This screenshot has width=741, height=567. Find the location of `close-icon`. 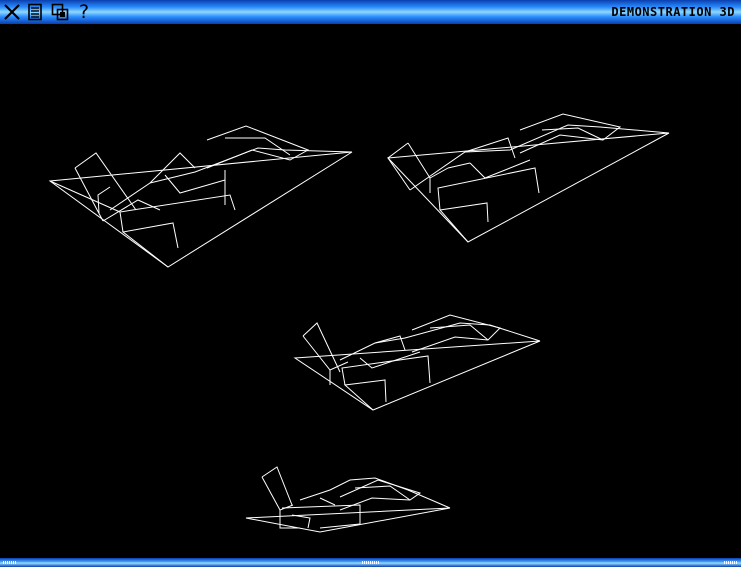

close-icon is located at coordinates (12, 12).